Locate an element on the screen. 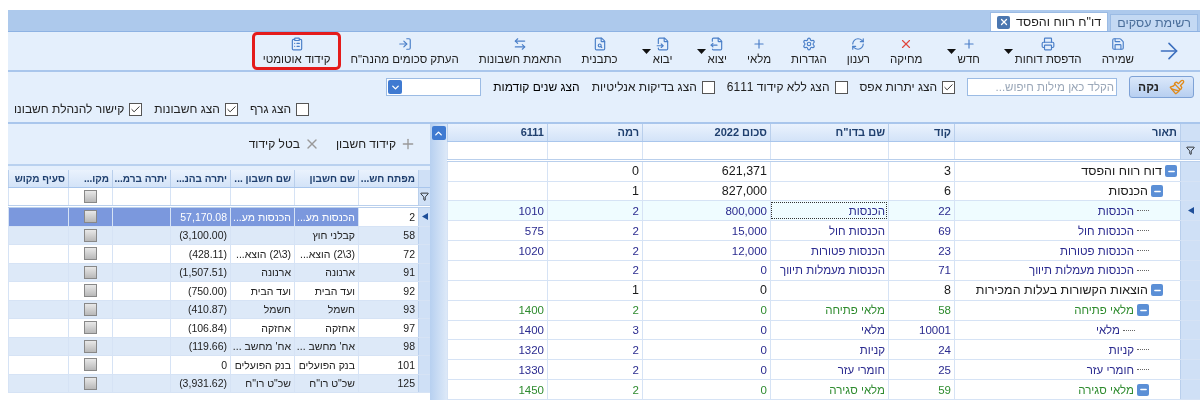 This screenshot has width=1200, height=400. code-account-button: קידוד חשבון is located at coordinates (375, 144).